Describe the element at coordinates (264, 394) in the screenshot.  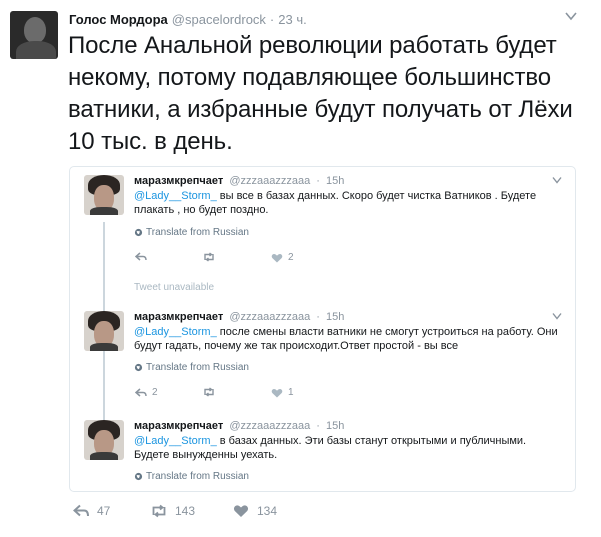
I see `reply-actions: 2 1` at that location.